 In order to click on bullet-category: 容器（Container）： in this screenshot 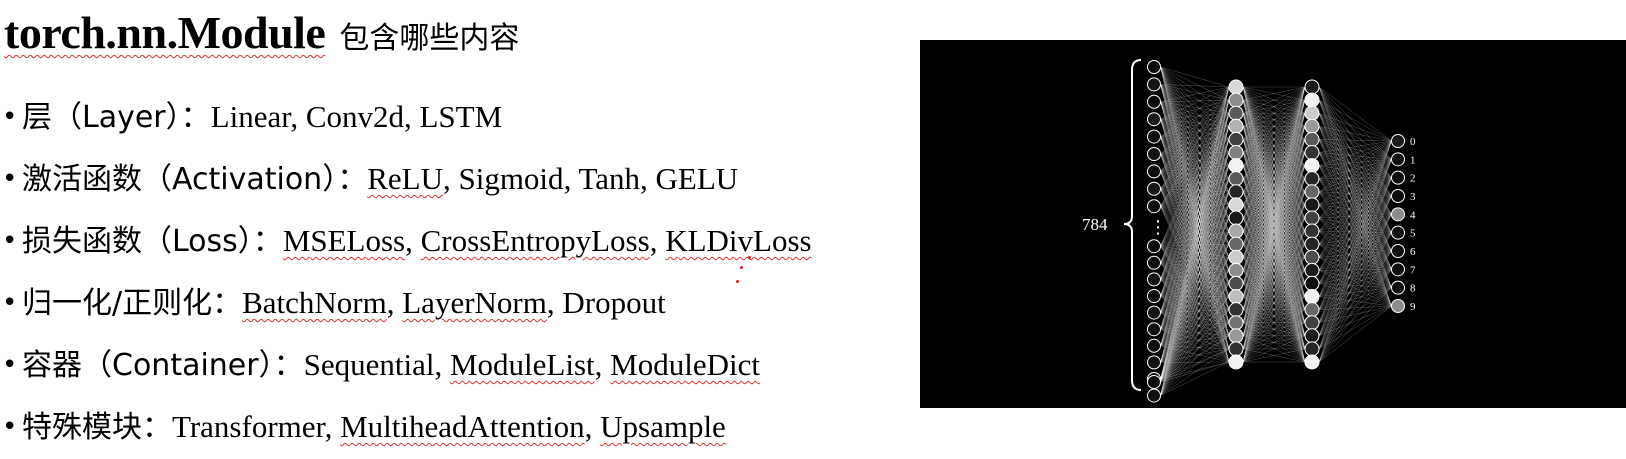, I will do `click(163, 365)`.